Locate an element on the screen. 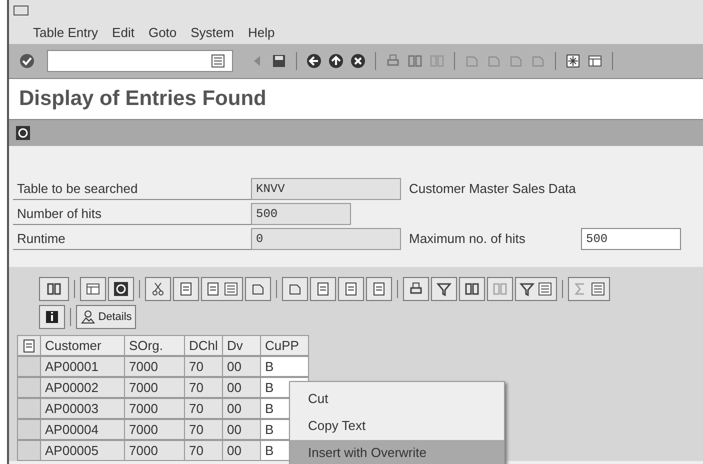  field-label: Table to be searched is located at coordinates (132, 189).